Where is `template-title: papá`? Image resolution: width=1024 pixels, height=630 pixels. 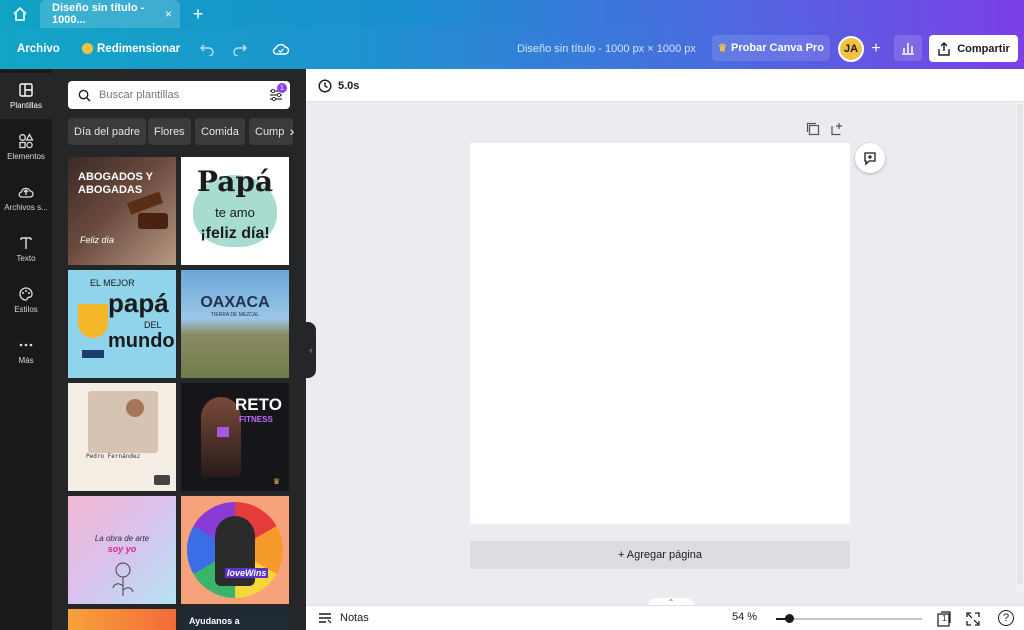
template-title: papá is located at coordinates (138, 303).